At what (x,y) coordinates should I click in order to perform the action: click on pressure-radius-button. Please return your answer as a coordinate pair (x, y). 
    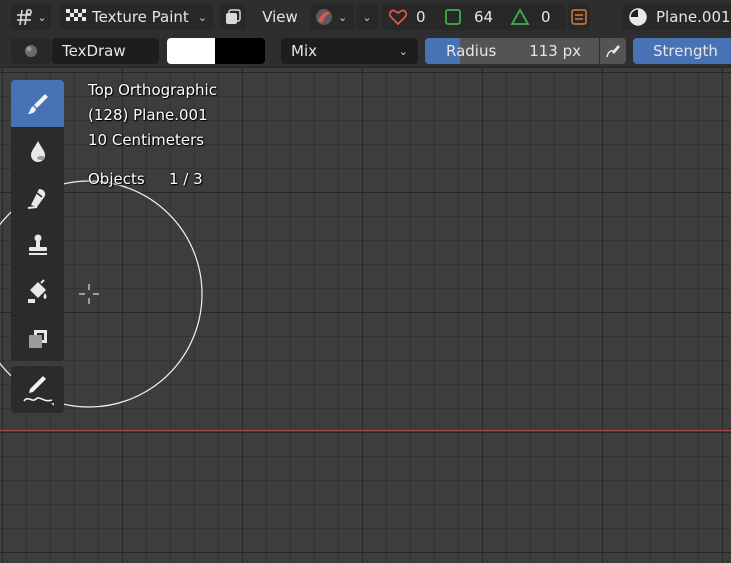
    Looking at the image, I should click on (613, 51).